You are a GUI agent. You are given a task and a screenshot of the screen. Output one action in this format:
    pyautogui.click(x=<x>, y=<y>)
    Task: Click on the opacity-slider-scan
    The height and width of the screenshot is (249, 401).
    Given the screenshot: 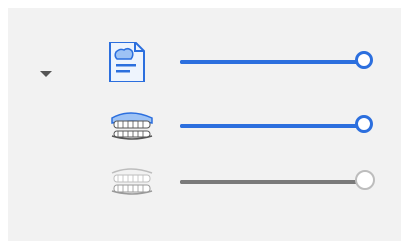 What is the action you would take?
    pyautogui.click(x=276, y=62)
    